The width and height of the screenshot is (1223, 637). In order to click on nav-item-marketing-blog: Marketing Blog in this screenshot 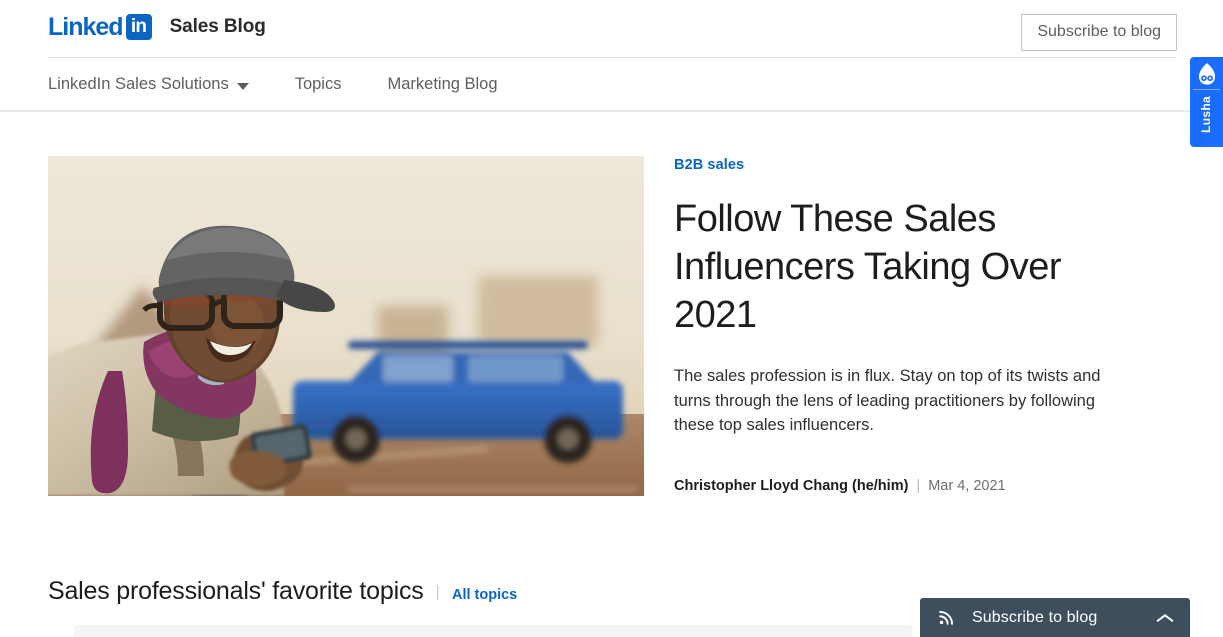, I will do `click(442, 84)`.